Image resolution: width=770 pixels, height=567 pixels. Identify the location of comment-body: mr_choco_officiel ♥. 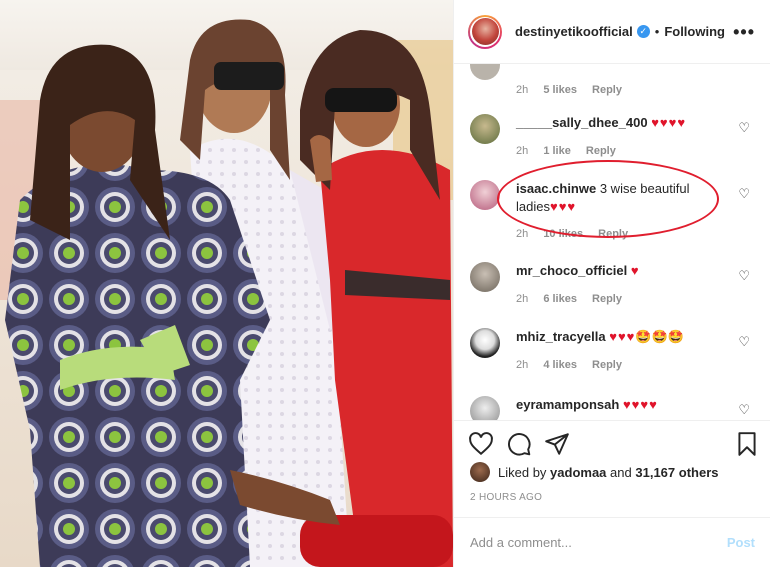
(621, 271).